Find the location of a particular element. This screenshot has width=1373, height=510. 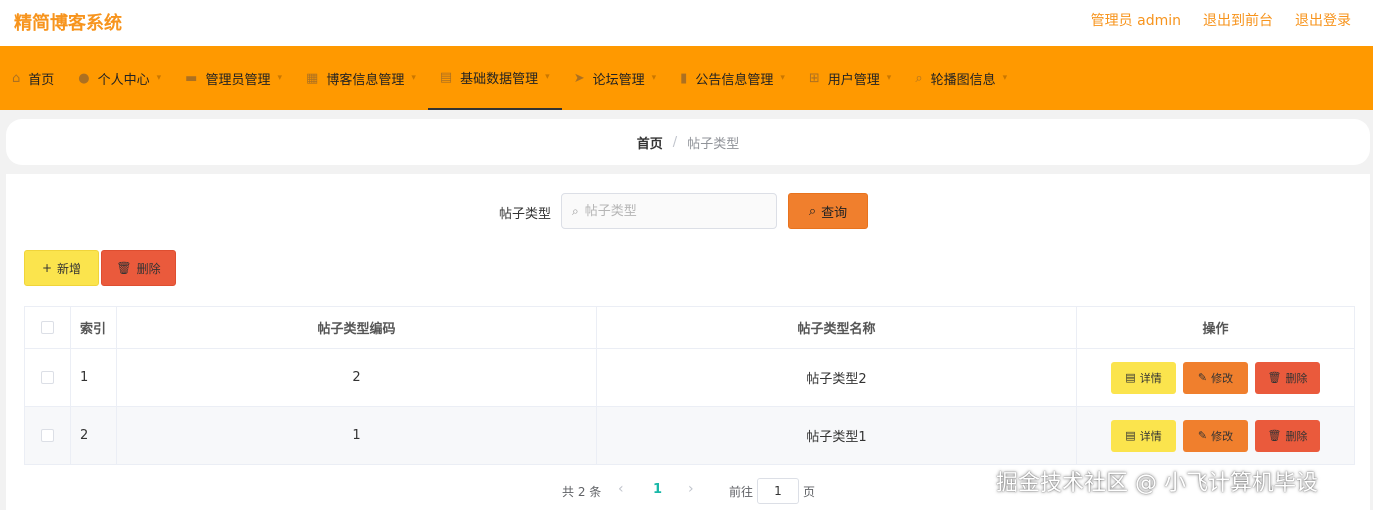

cart-icon: ⊞ is located at coordinates (814, 78).